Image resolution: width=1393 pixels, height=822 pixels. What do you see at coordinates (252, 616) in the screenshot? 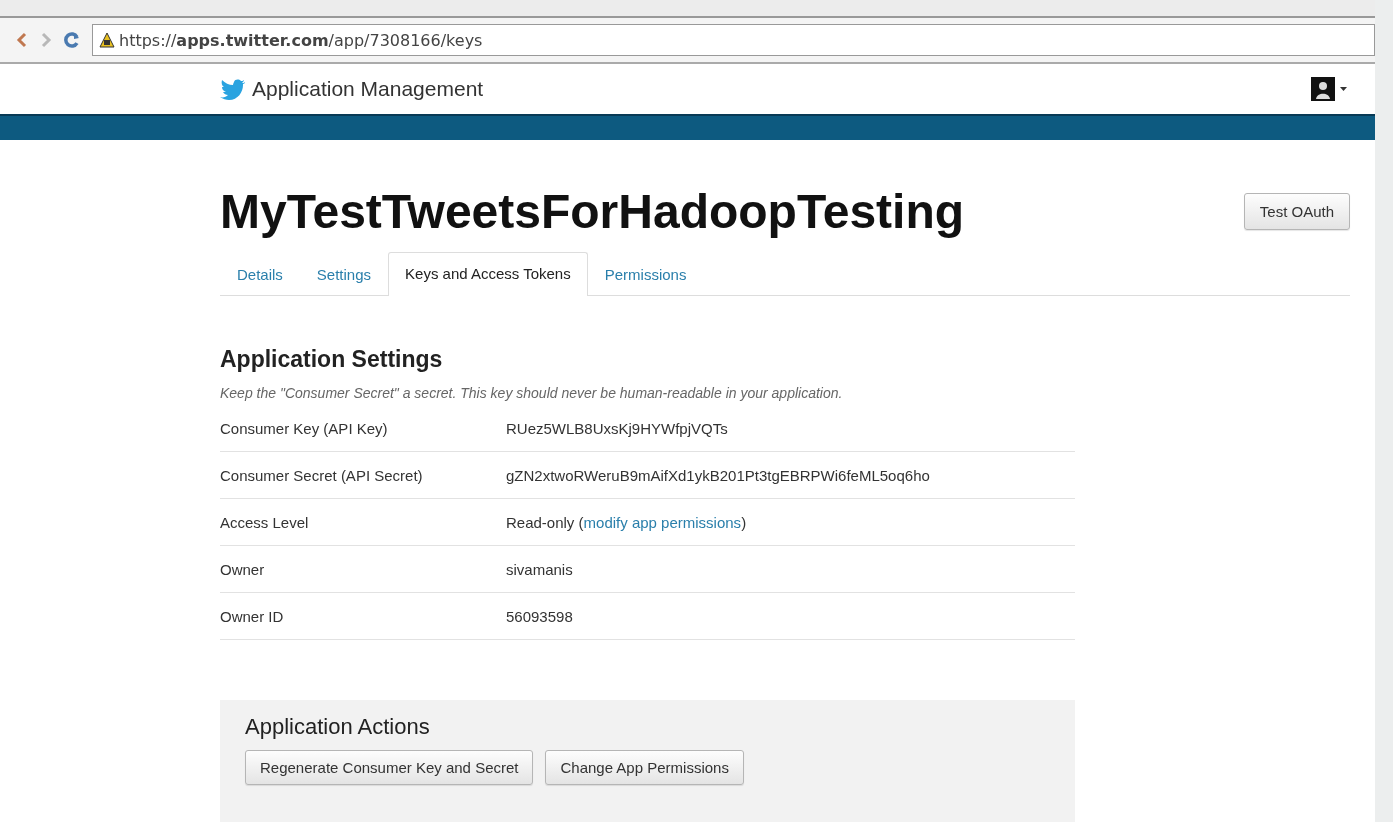
I see `setting-label: Owner ID` at bounding box center [252, 616].